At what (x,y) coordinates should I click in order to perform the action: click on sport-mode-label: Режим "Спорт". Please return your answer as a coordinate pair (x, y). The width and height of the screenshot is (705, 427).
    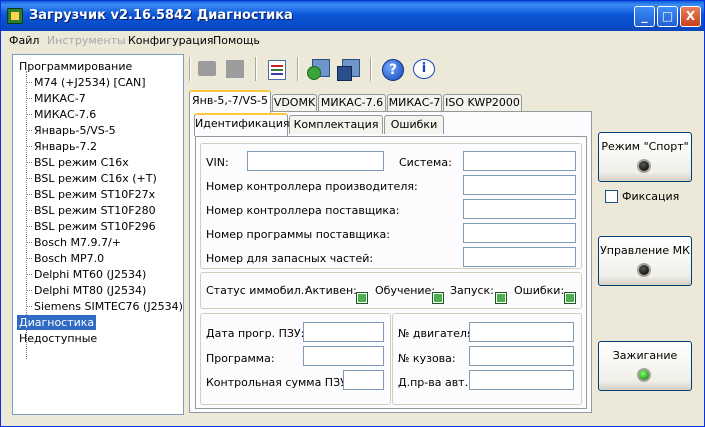
    Looking at the image, I should click on (645, 146).